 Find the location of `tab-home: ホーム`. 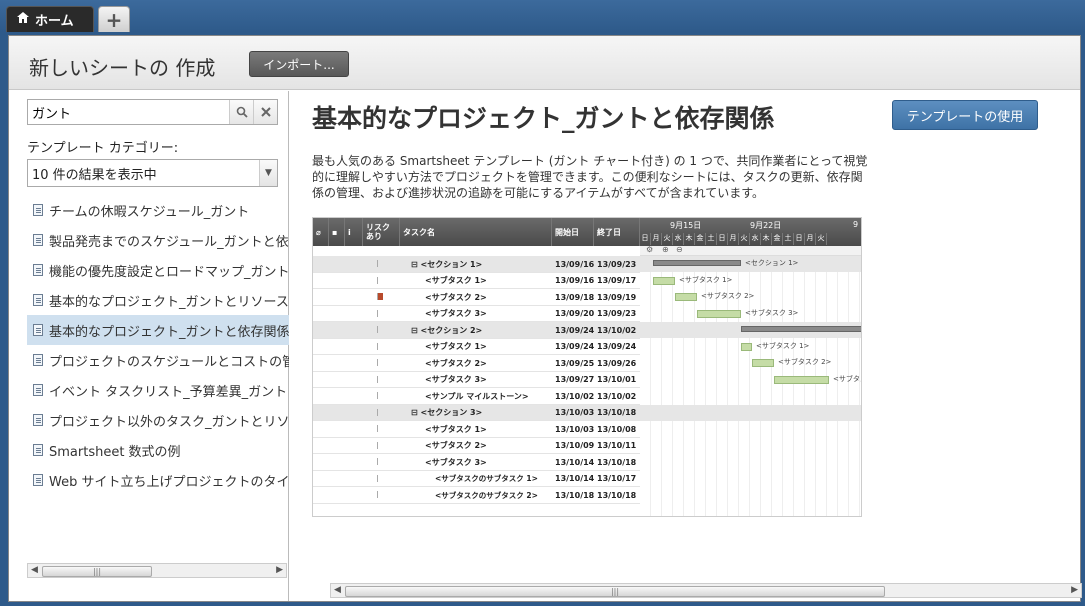

tab-home: ホーム is located at coordinates (50, 19).